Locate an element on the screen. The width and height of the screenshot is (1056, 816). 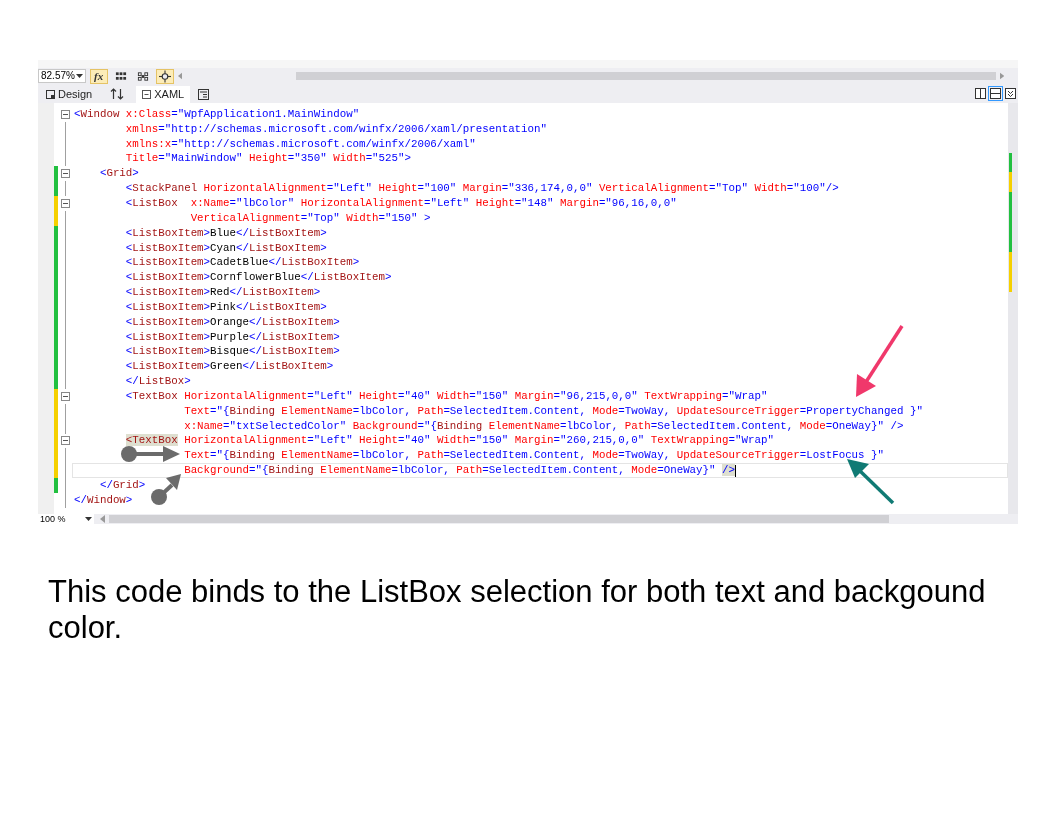
code-line: <ListBoxItem>Red</ListBoxItem> is located at coordinates (223, 293).